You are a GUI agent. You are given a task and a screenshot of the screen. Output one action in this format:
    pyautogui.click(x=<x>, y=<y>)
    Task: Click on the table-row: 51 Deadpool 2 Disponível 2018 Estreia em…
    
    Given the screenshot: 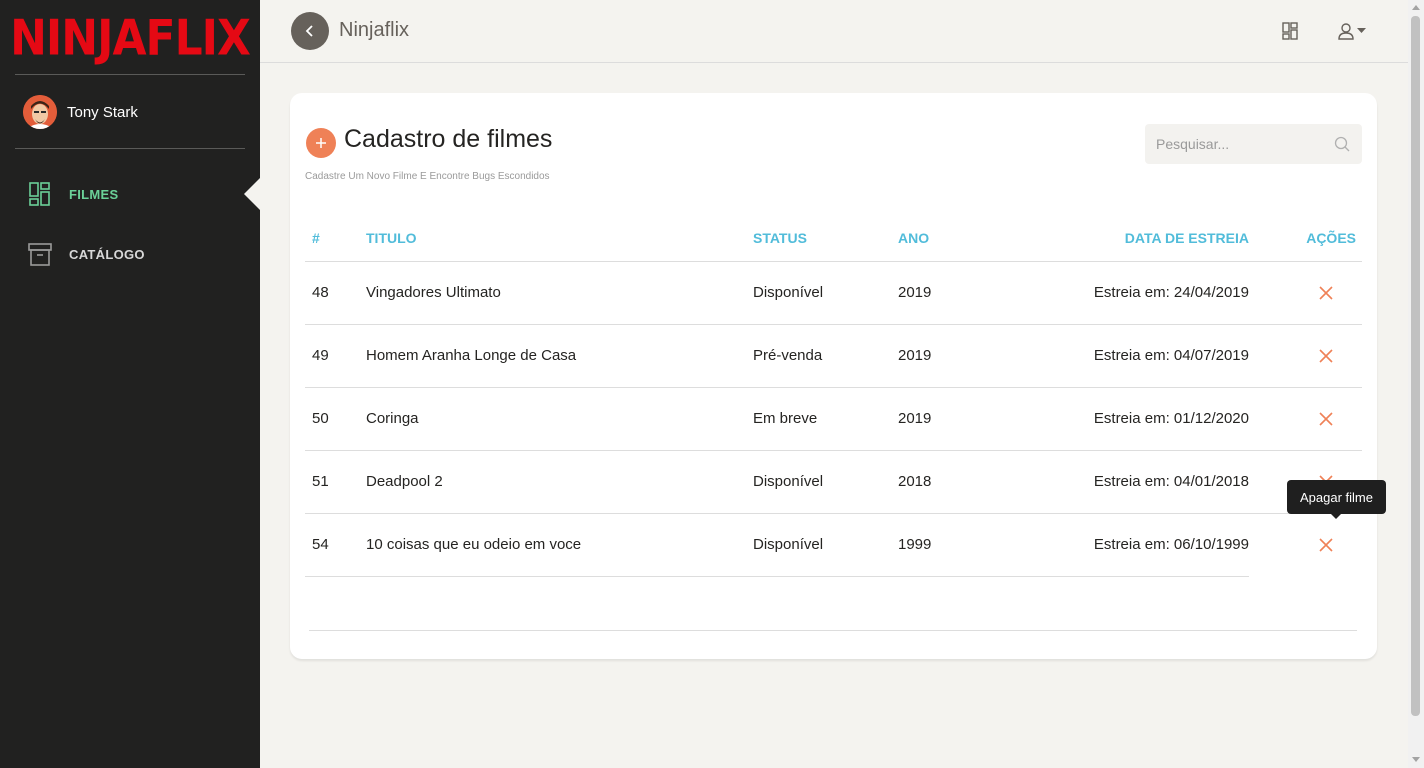 What is the action you would take?
    pyautogui.click(x=833, y=482)
    